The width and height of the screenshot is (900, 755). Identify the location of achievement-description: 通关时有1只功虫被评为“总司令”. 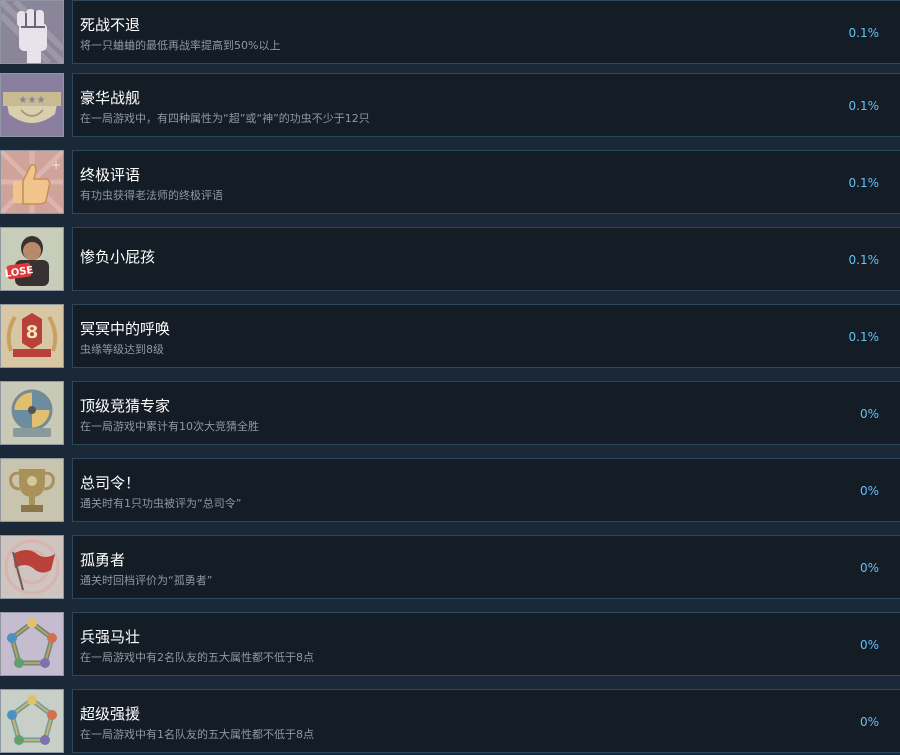
(161, 503).